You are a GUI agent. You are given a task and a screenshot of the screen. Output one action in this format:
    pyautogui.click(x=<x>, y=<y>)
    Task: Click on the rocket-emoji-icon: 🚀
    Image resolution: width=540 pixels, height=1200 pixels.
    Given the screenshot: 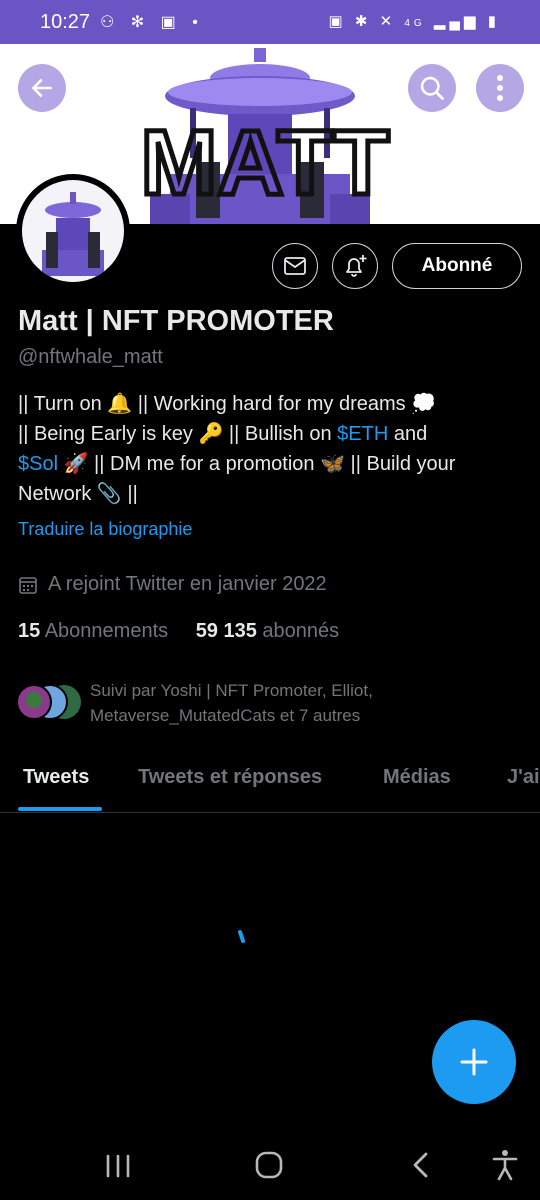 What is the action you would take?
    pyautogui.click(x=76, y=464)
    